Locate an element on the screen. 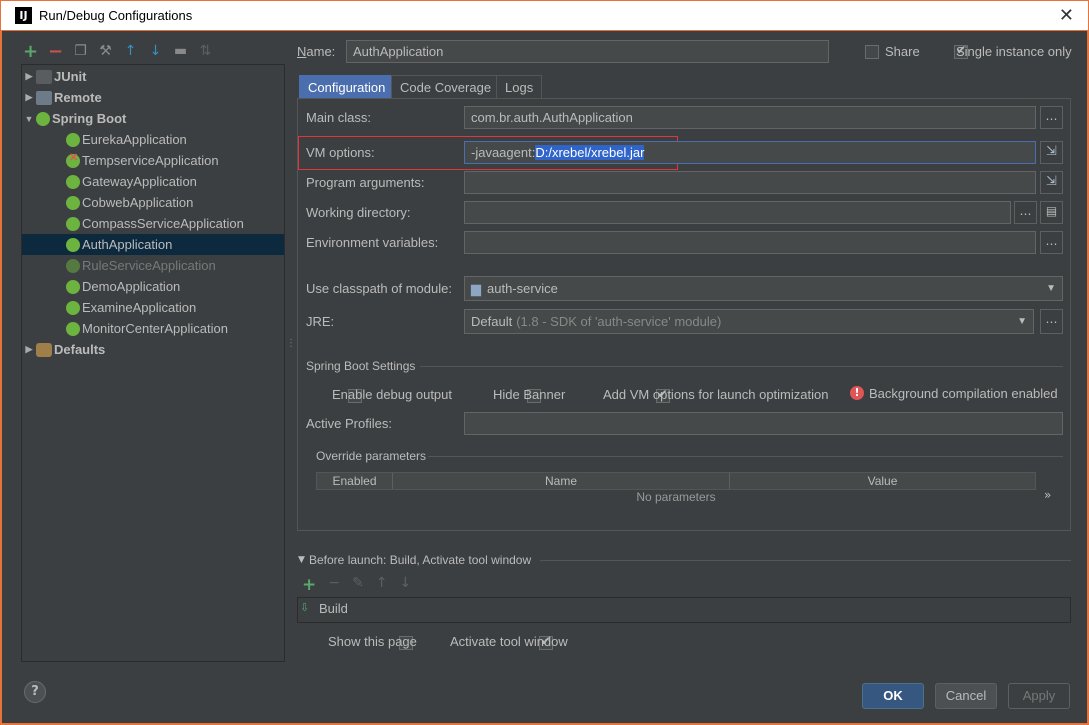 Image resolution: width=1089 pixels, height=725 pixels. name-label: Name: is located at coordinates (316, 51).